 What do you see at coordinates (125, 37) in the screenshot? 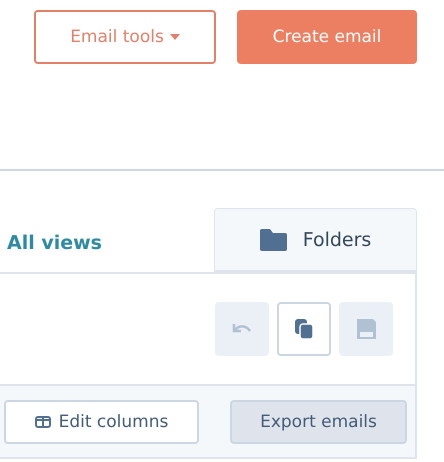
I see `email-tools-button: Email tools` at bounding box center [125, 37].